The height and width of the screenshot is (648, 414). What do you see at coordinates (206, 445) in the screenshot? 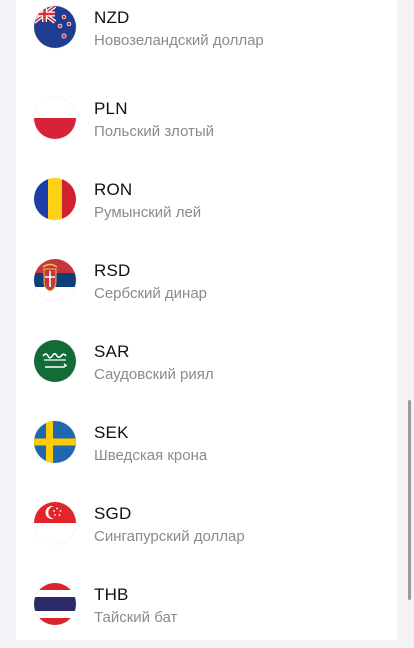
I see `currency-row-sek: SEK Шведская крона` at bounding box center [206, 445].